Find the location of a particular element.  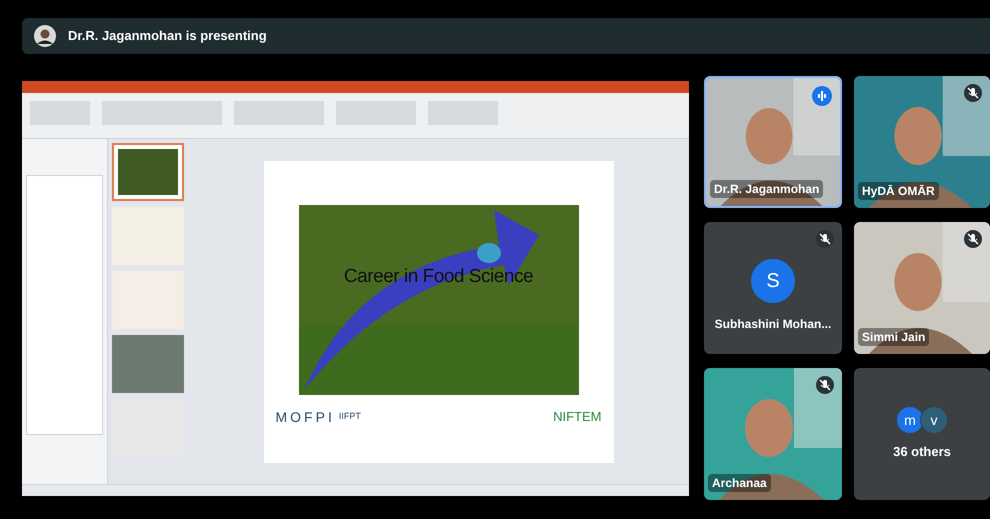

participant-tile: m v 36 others is located at coordinates (922, 434).